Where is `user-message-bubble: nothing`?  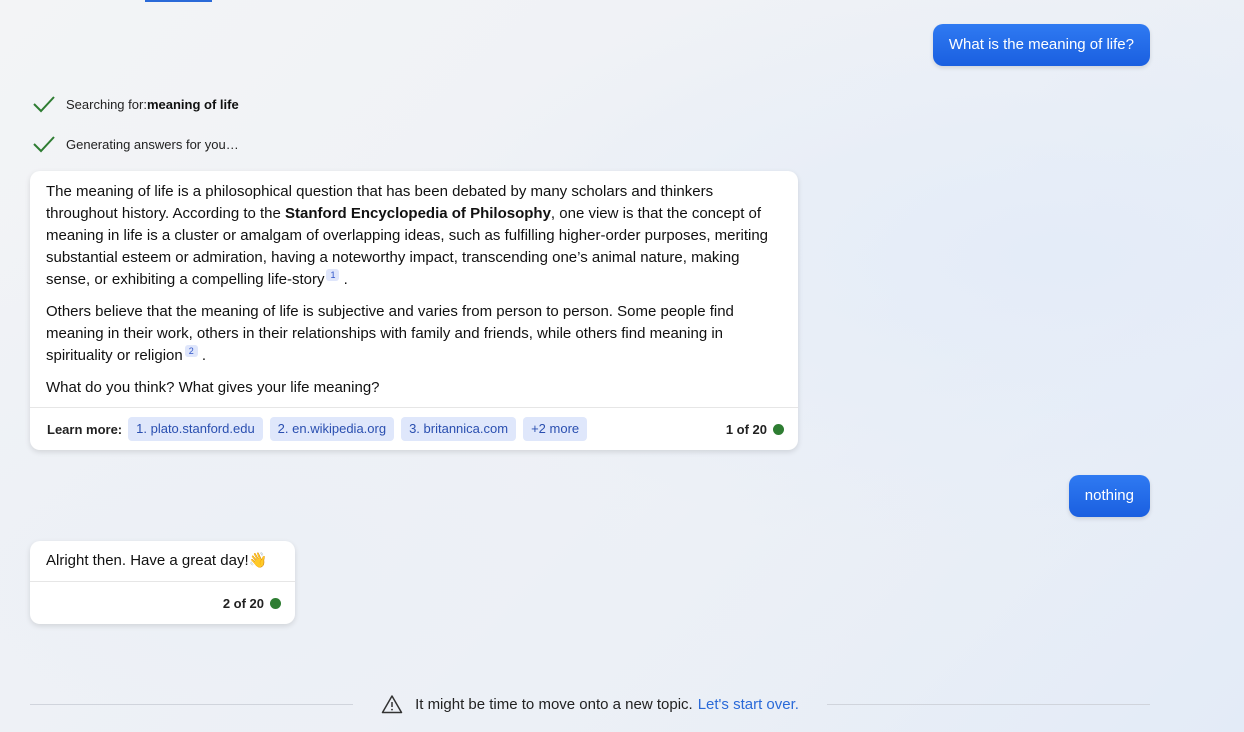 user-message-bubble: nothing is located at coordinates (1109, 496).